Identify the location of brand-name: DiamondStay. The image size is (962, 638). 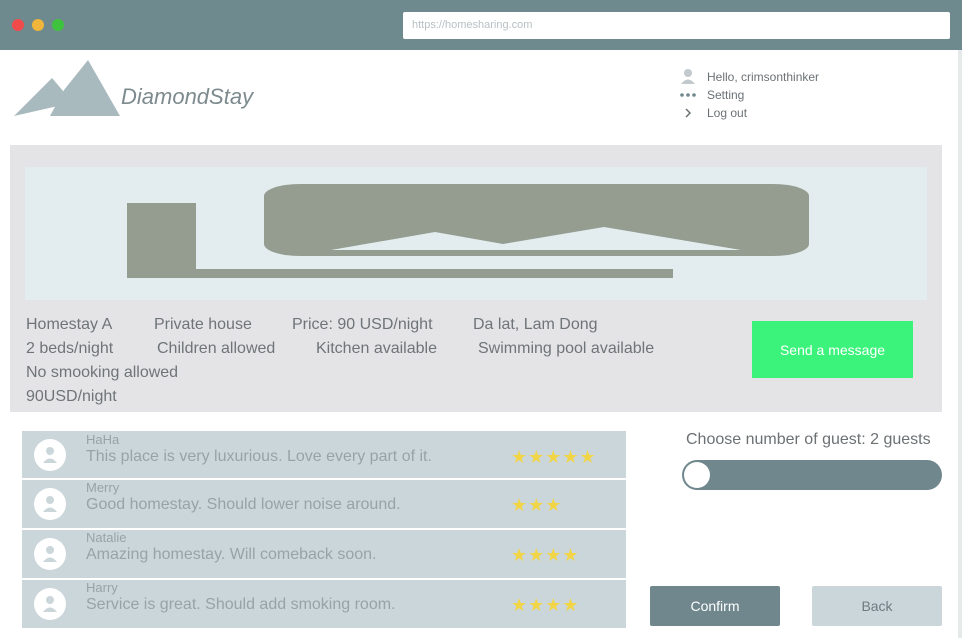
(187, 97).